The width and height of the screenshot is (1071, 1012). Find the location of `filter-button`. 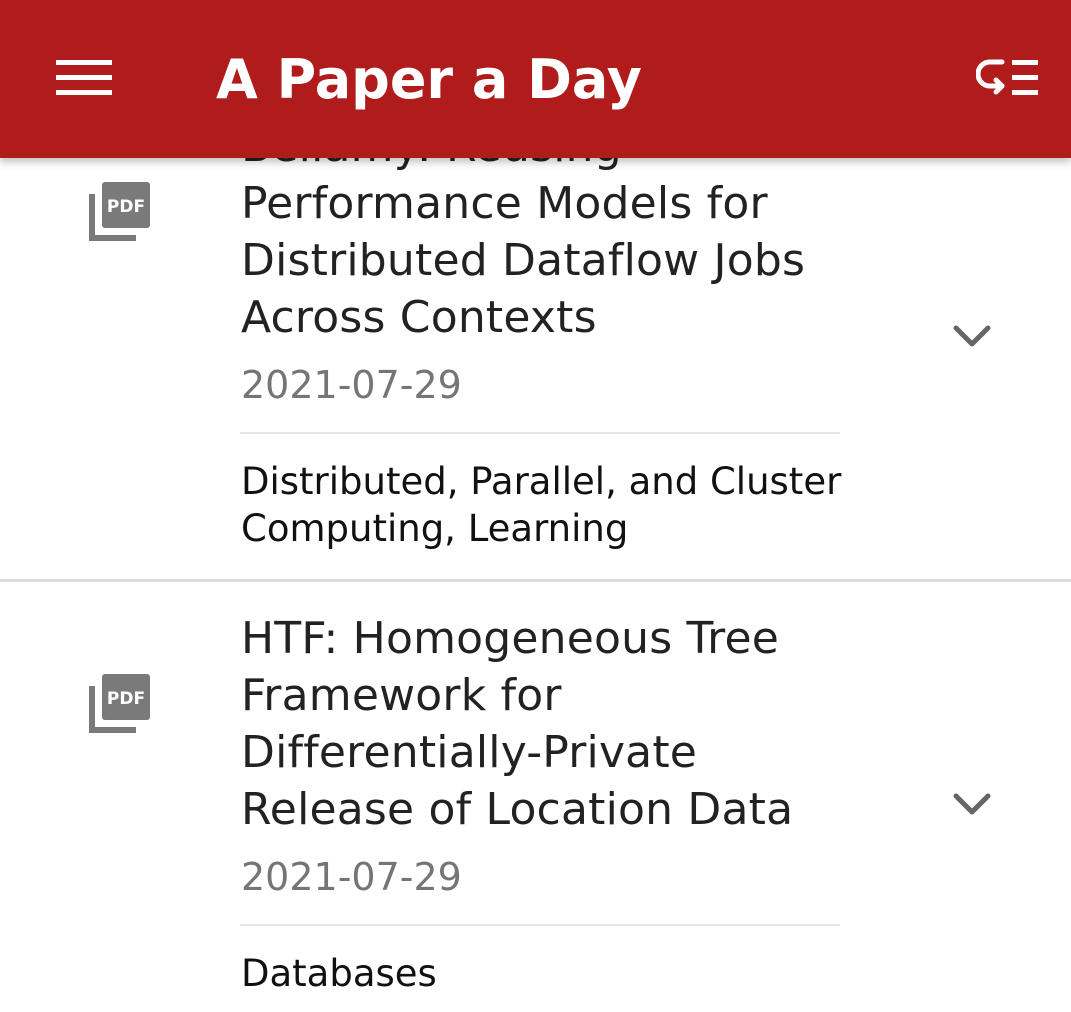

filter-button is located at coordinates (1008, 78).